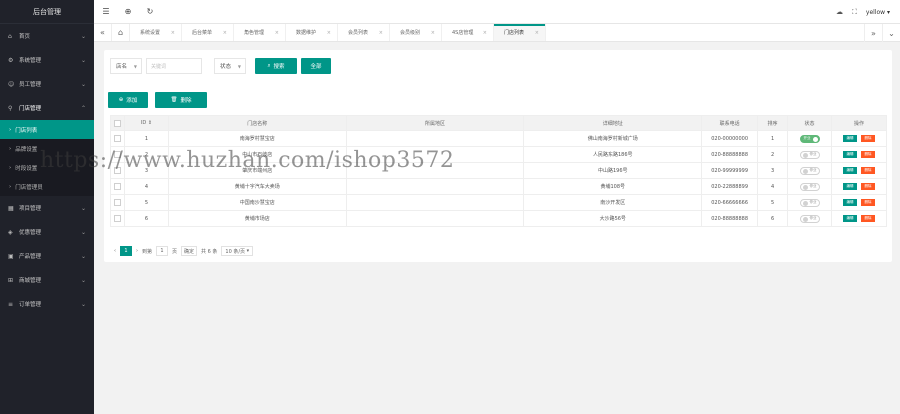 This screenshot has width=900, height=414. What do you see at coordinates (181, 100) in the screenshot?
I see `batch-delete-button: 🗑 删除` at bounding box center [181, 100].